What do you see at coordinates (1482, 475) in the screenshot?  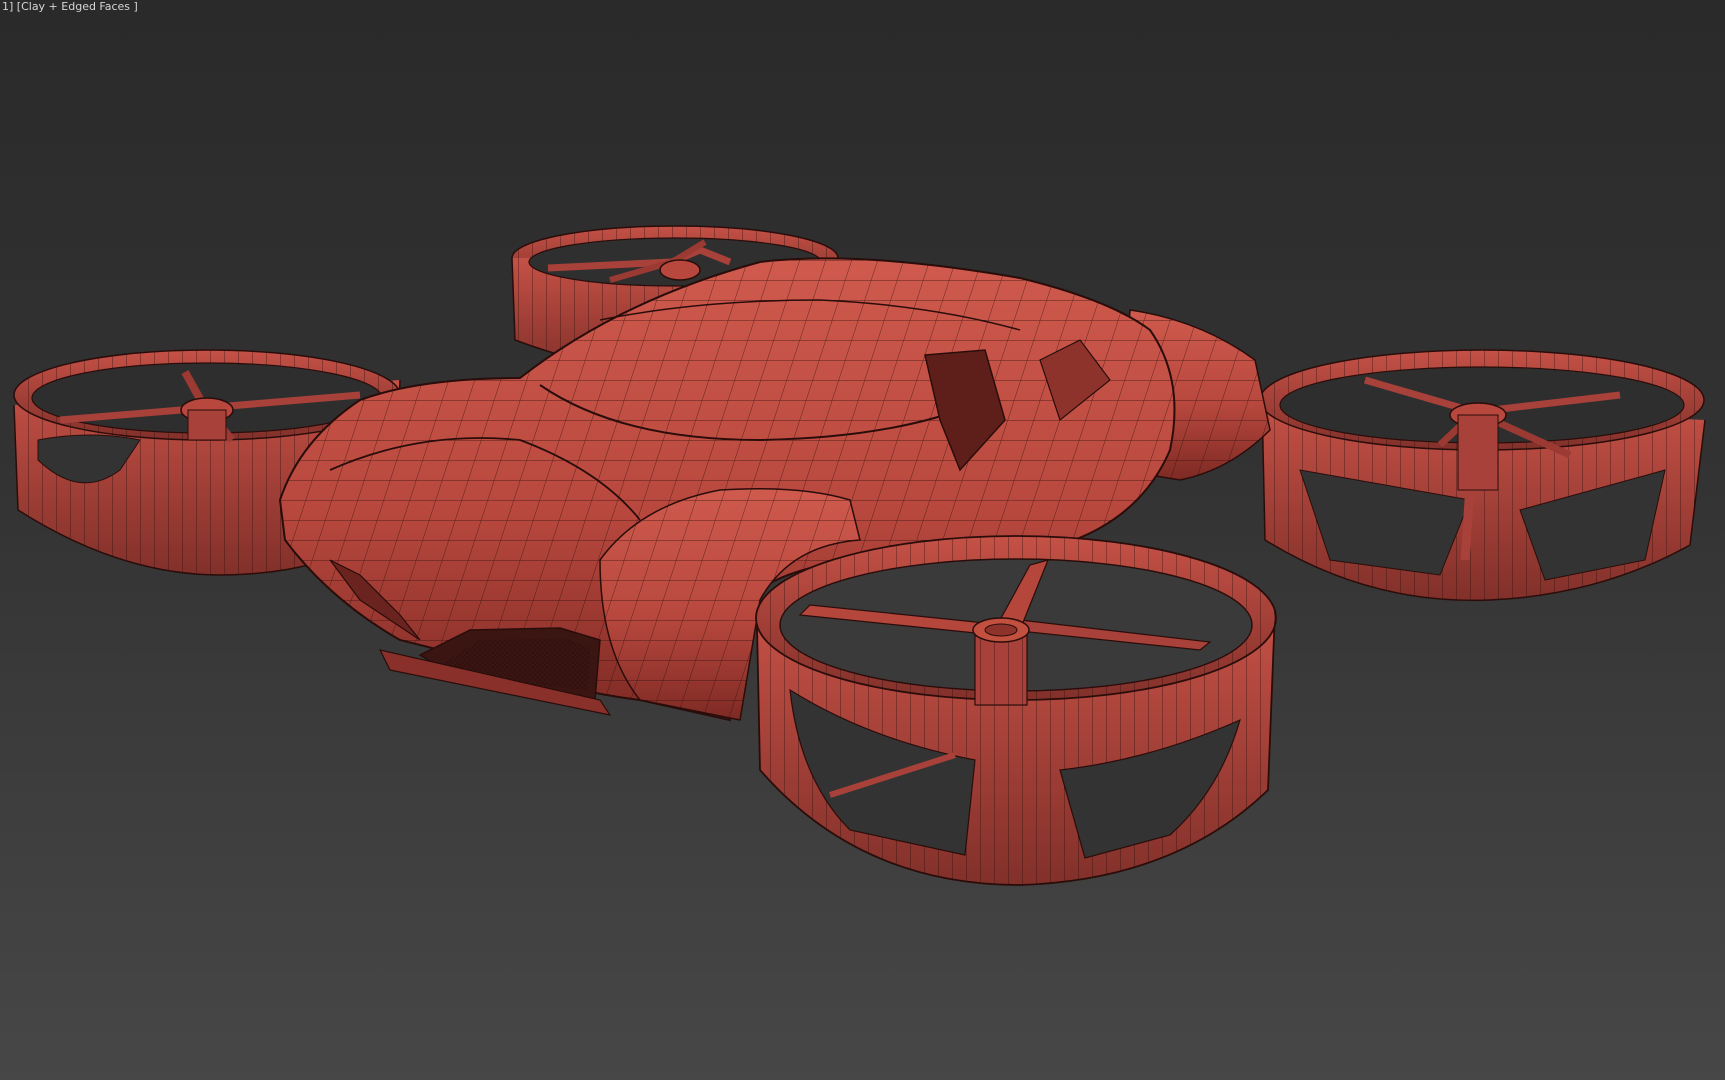 I see `rotor-back-right` at bounding box center [1482, 475].